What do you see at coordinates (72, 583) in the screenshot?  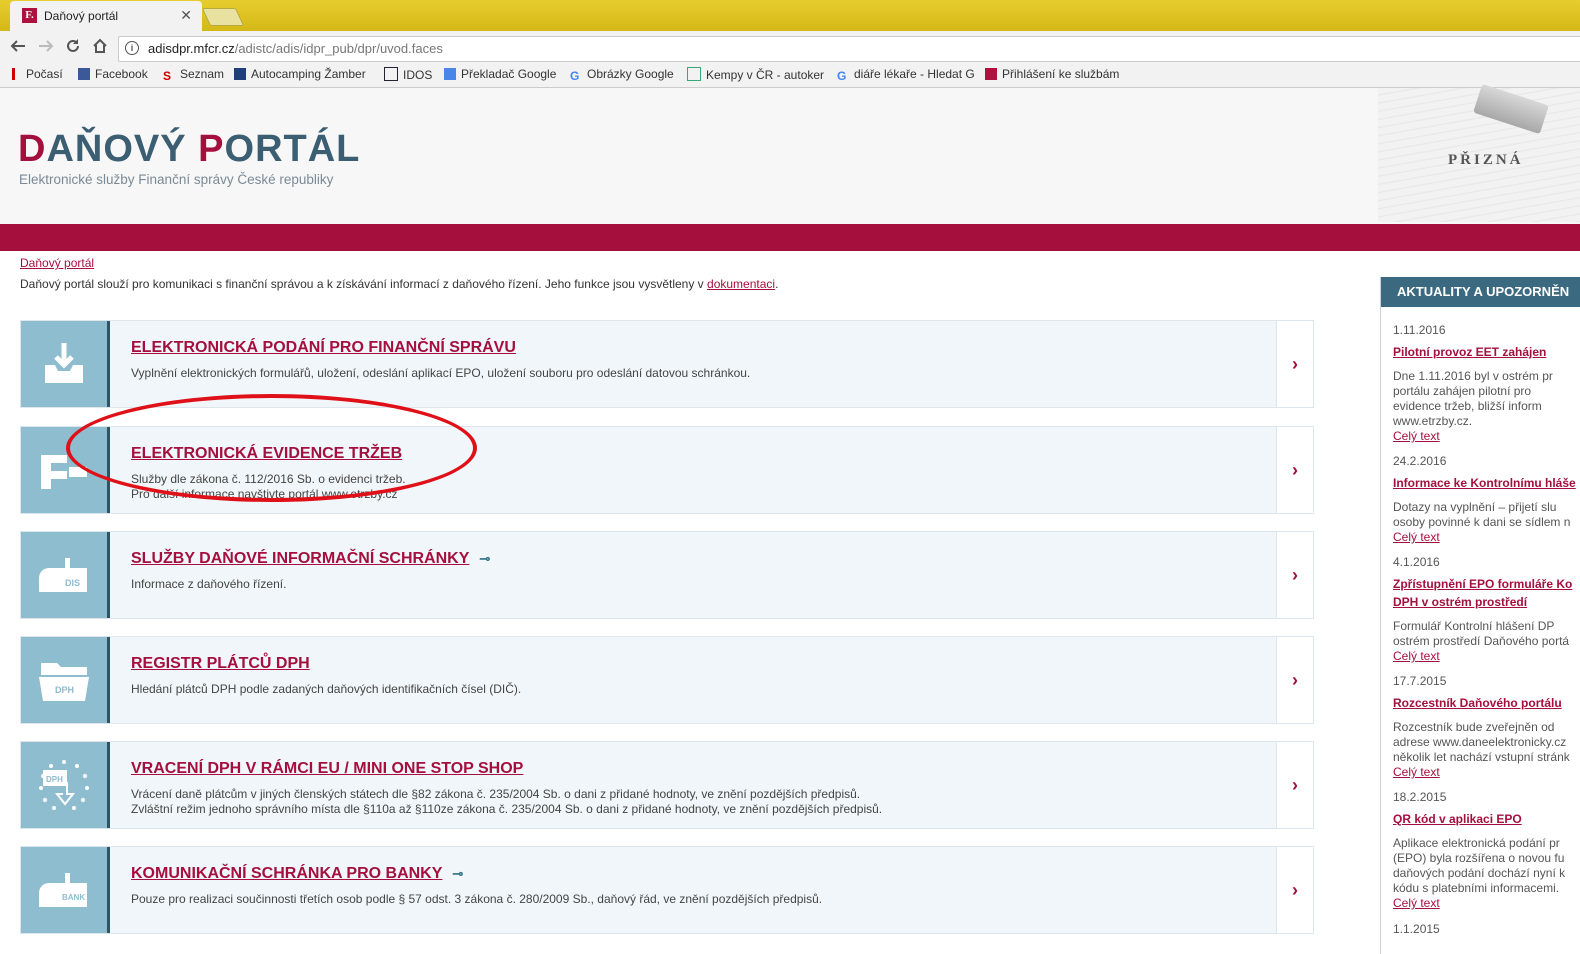 I see `svg-text: DIS` at bounding box center [72, 583].